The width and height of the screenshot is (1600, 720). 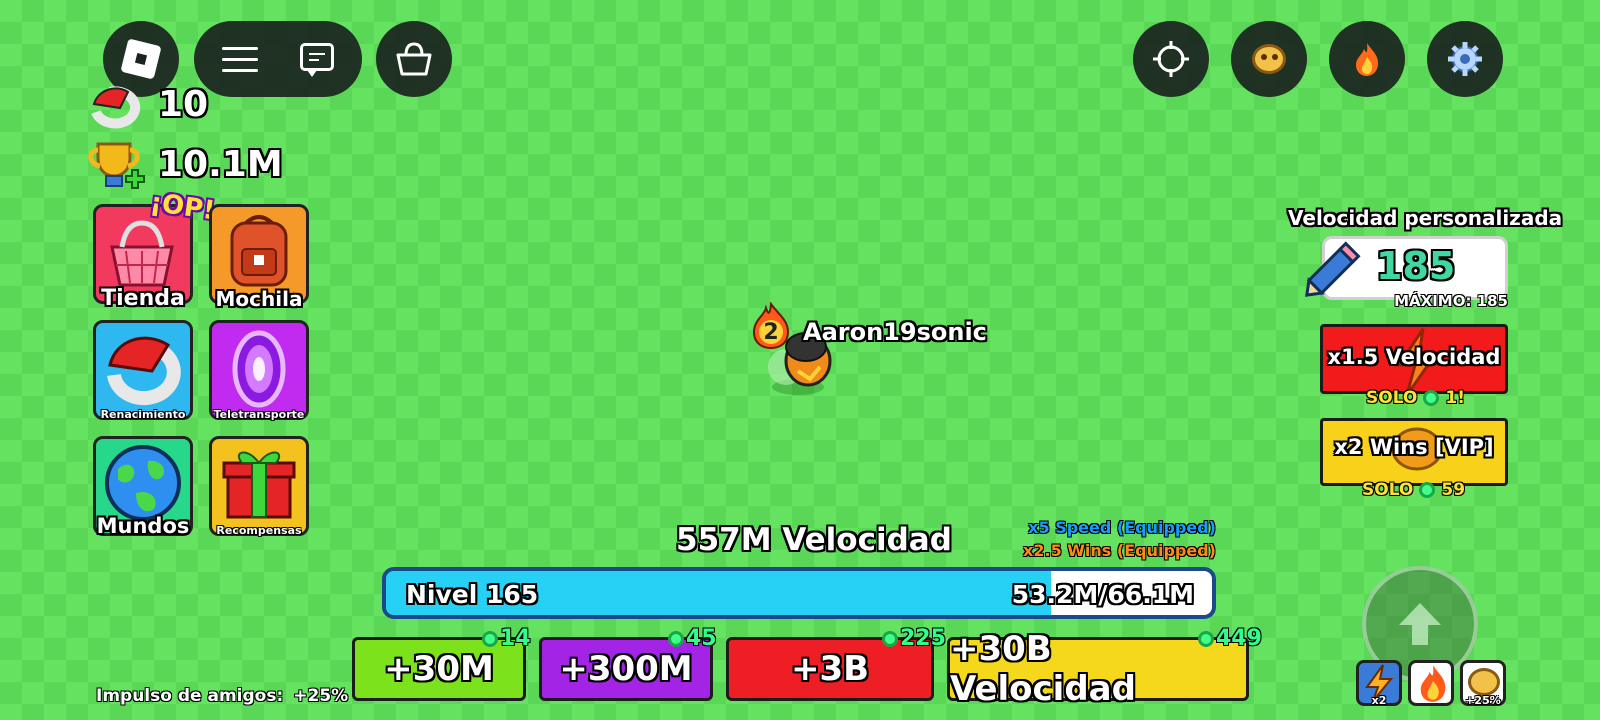 What do you see at coordinates (830, 669) in the screenshot?
I see `boost-3b-label: +3B` at bounding box center [830, 669].